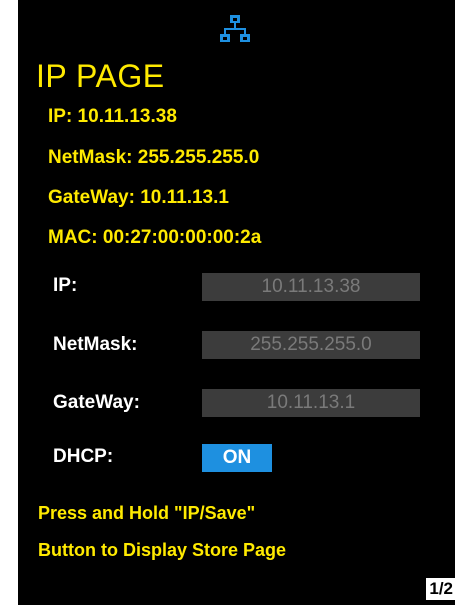  Describe the element at coordinates (440, 589) in the screenshot. I see `page-indicator: 1/2` at that location.